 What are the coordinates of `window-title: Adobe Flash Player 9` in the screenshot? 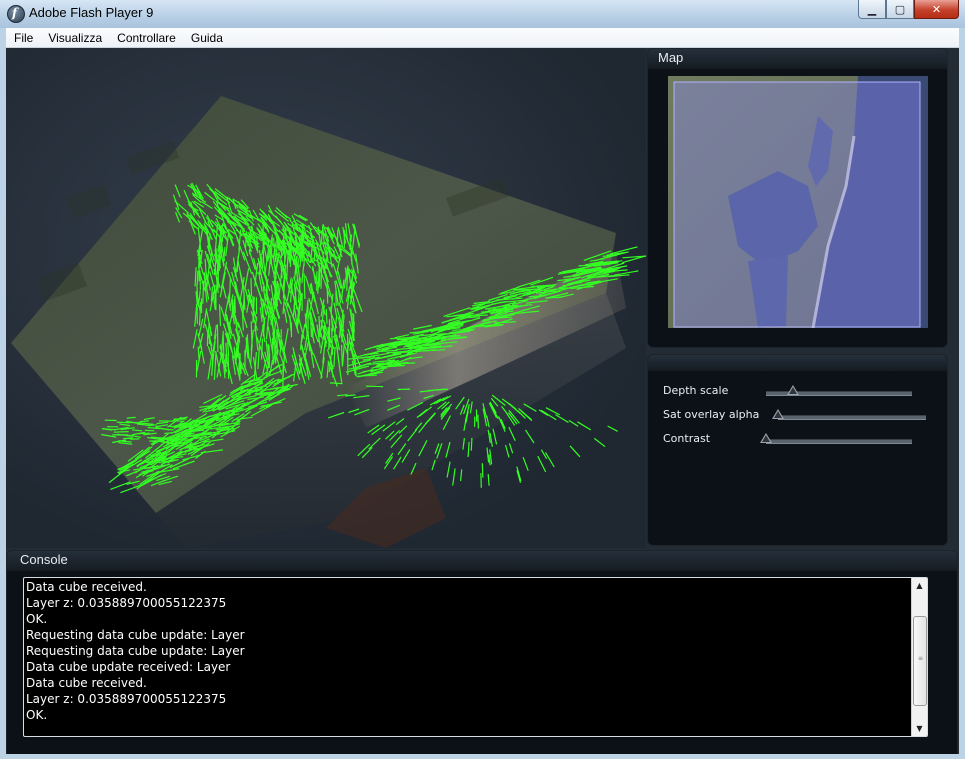 It's located at (91, 12).